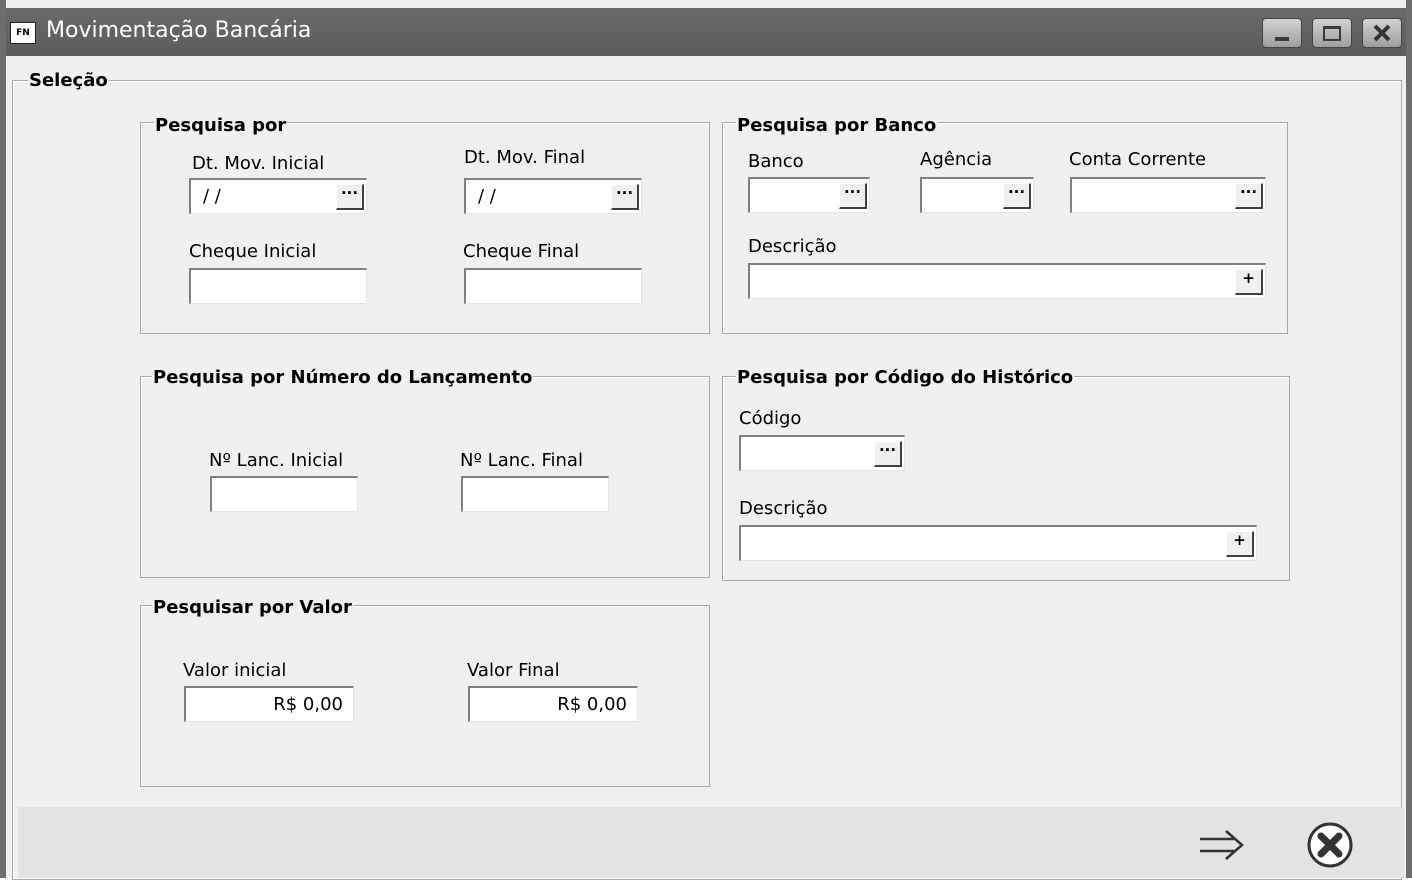 This screenshot has width=1412, height=880. What do you see at coordinates (592, 704) in the screenshot?
I see `valor-final-value: R$ 0,00` at bounding box center [592, 704].